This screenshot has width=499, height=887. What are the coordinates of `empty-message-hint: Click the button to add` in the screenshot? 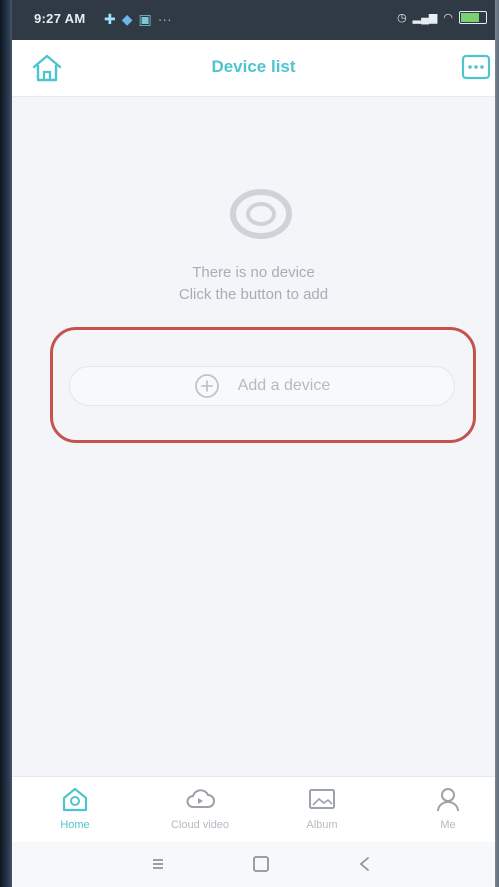 It's located at (253, 294).